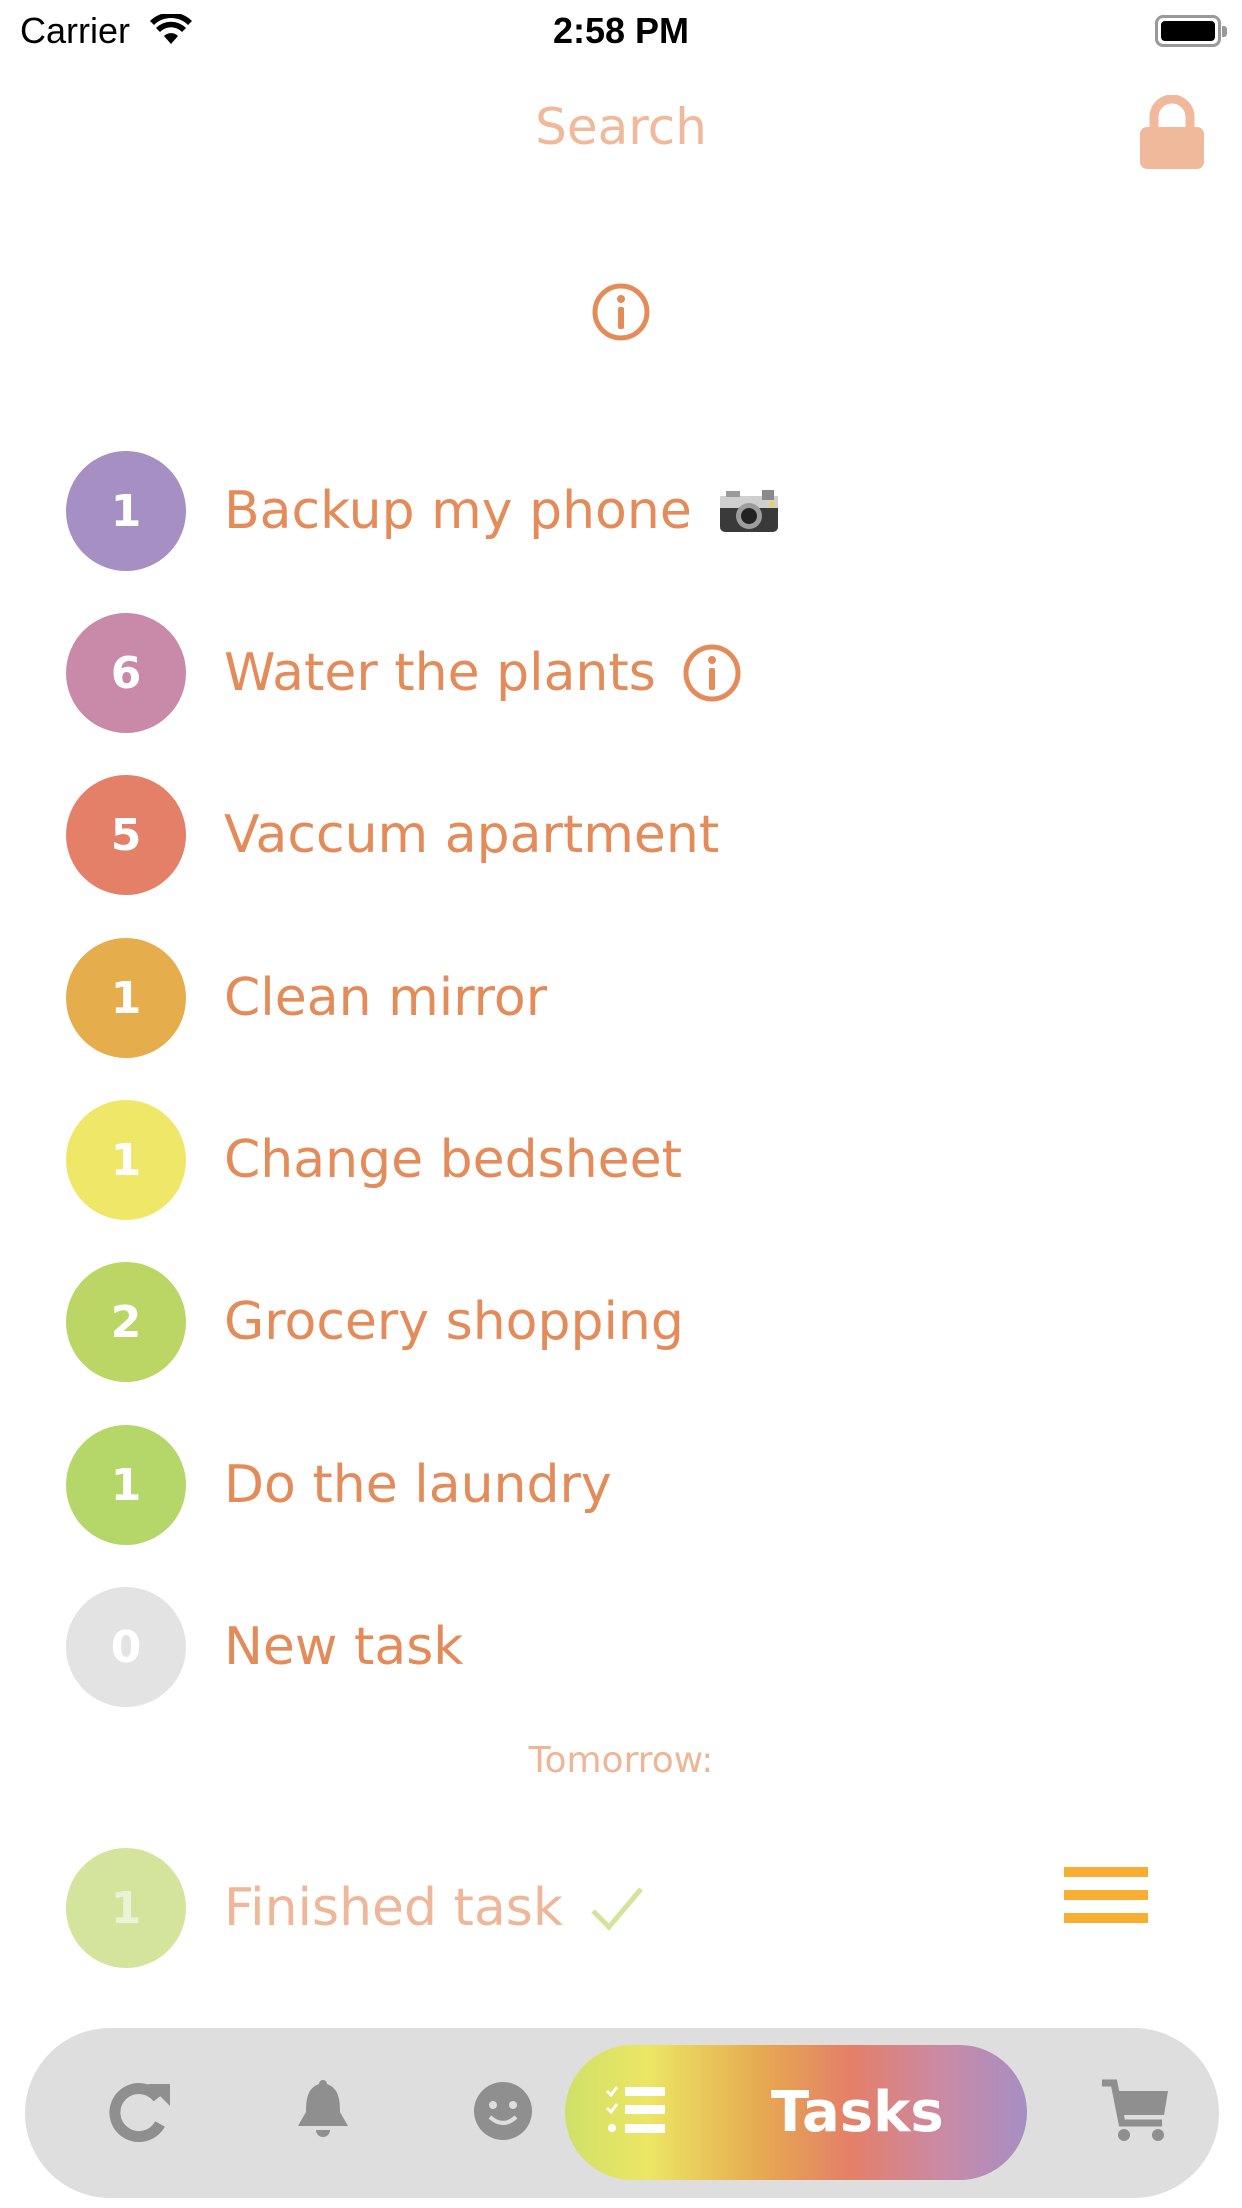 This screenshot has height=2208, width=1242. I want to click on task-count-badge: 0, so click(126, 1647).